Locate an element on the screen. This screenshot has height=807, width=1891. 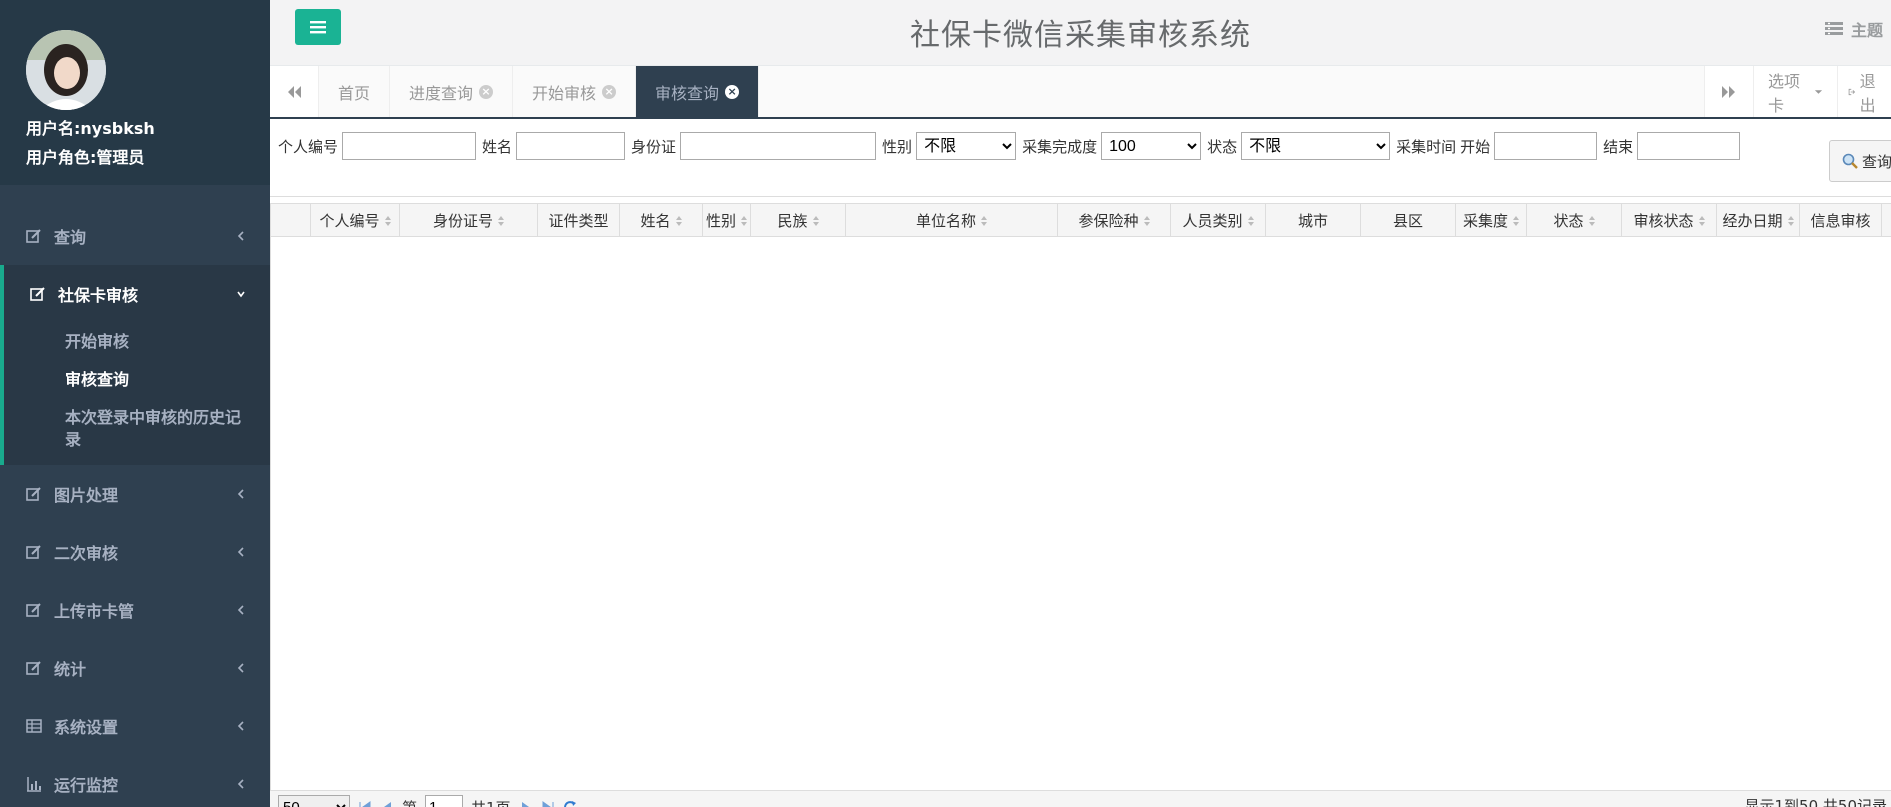
sidebar-item-second-audit: 二次审核 is located at coordinates (135, 552).